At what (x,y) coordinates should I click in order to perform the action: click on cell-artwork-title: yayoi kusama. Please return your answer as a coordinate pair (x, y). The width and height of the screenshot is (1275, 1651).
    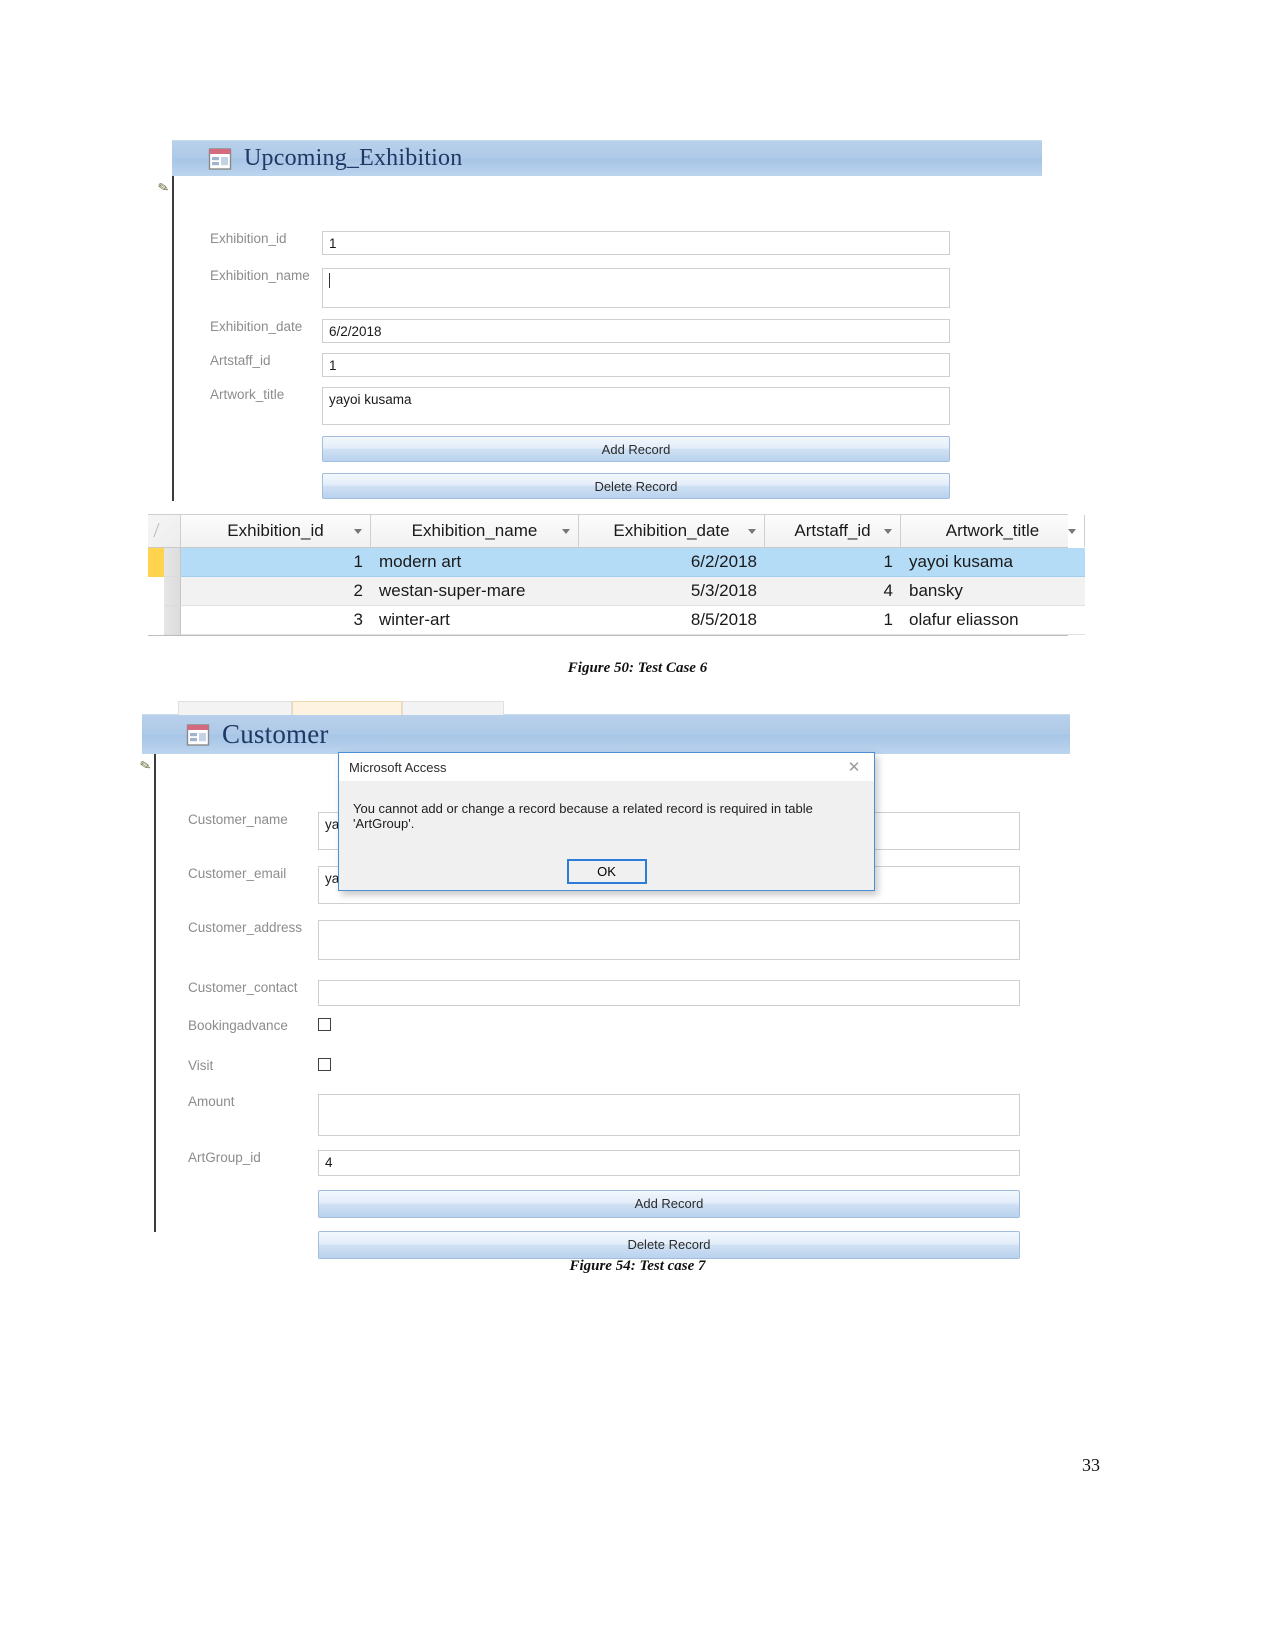
    Looking at the image, I should click on (993, 562).